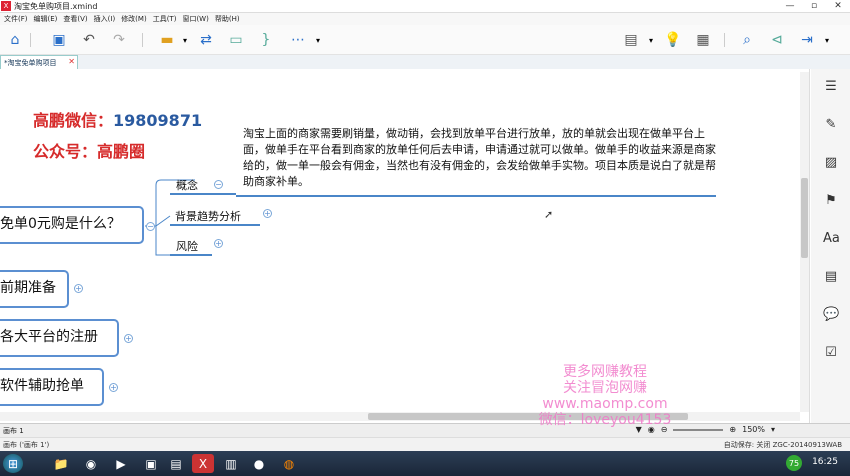 Image resolution: width=850 pixels, height=476 pixels. I want to click on zoom-in-icon: ⊕, so click(732, 429).